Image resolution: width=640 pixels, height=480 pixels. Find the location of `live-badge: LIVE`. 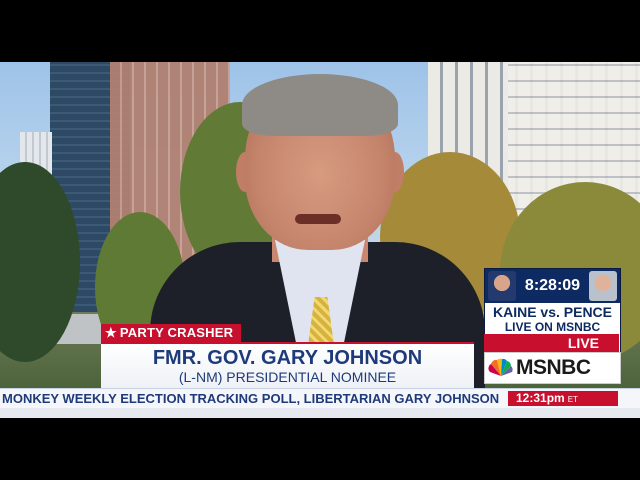

live-badge: LIVE is located at coordinates (551, 343).